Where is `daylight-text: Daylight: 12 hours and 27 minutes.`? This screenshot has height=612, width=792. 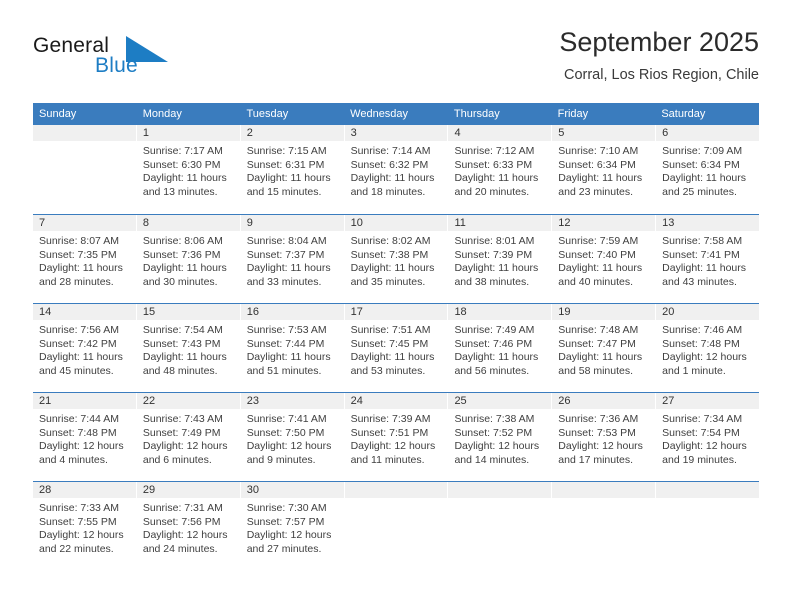
daylight-text: Daylight: 12 hours and 27 minutes. is located at coordinates (289, 542).